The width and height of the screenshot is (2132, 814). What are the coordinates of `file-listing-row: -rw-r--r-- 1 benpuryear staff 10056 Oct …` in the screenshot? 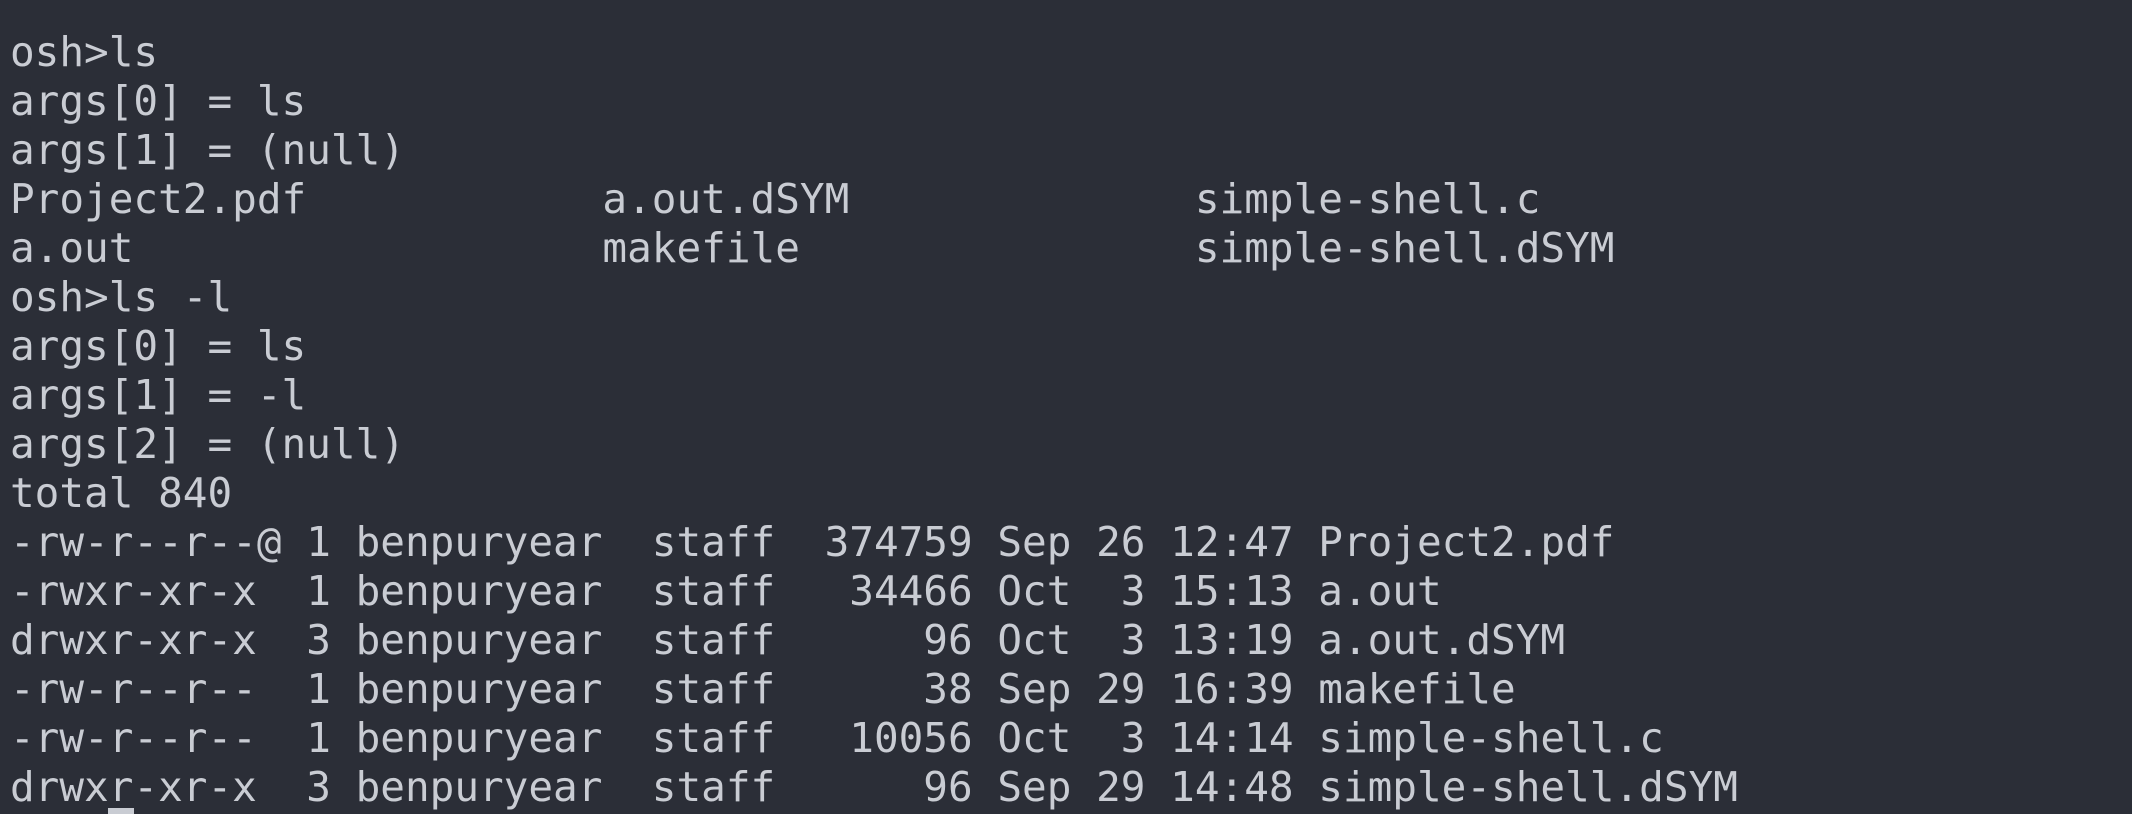 It's located at (837, 738).